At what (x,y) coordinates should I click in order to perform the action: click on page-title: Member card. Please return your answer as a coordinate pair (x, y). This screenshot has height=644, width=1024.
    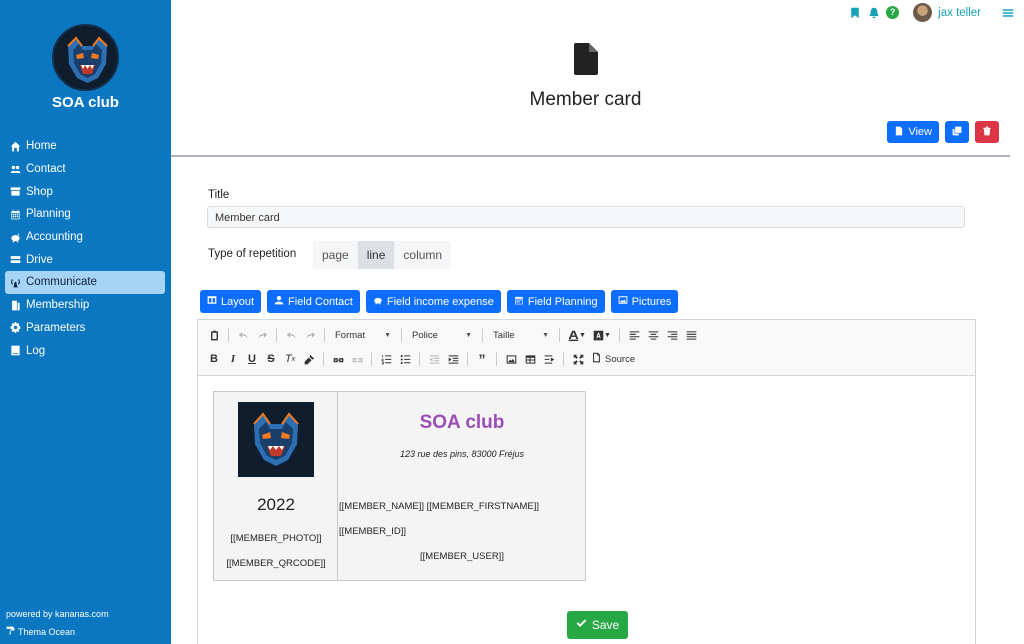
    Looking at the image, I should click on (585, 99).